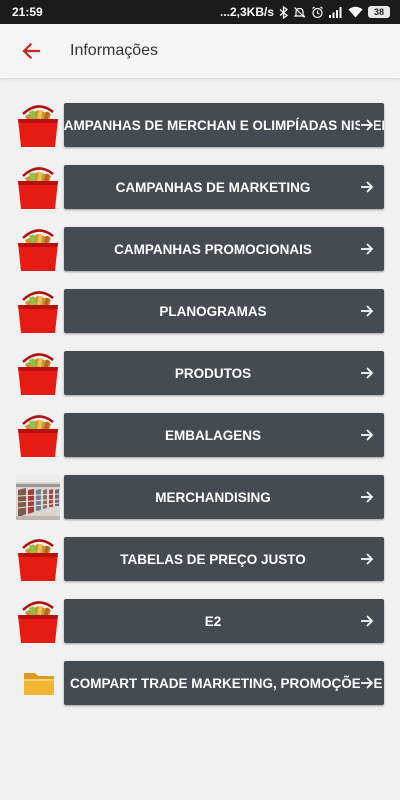  I want to click on list-item: CAMPANHAS DE MERCHAN E OLIMPÍADAS NISSEI, so click(200, 125).